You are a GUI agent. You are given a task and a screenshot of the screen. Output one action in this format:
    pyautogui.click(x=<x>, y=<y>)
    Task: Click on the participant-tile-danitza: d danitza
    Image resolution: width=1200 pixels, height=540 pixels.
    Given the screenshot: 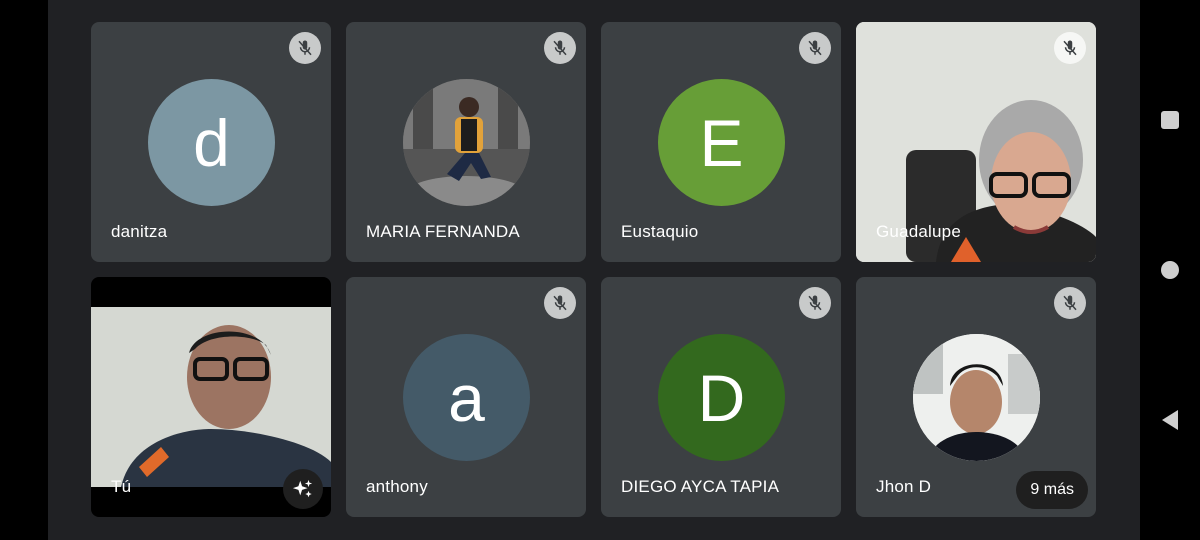 What is the action you would take?
    pyautogui.click(x=211, y=142)
    